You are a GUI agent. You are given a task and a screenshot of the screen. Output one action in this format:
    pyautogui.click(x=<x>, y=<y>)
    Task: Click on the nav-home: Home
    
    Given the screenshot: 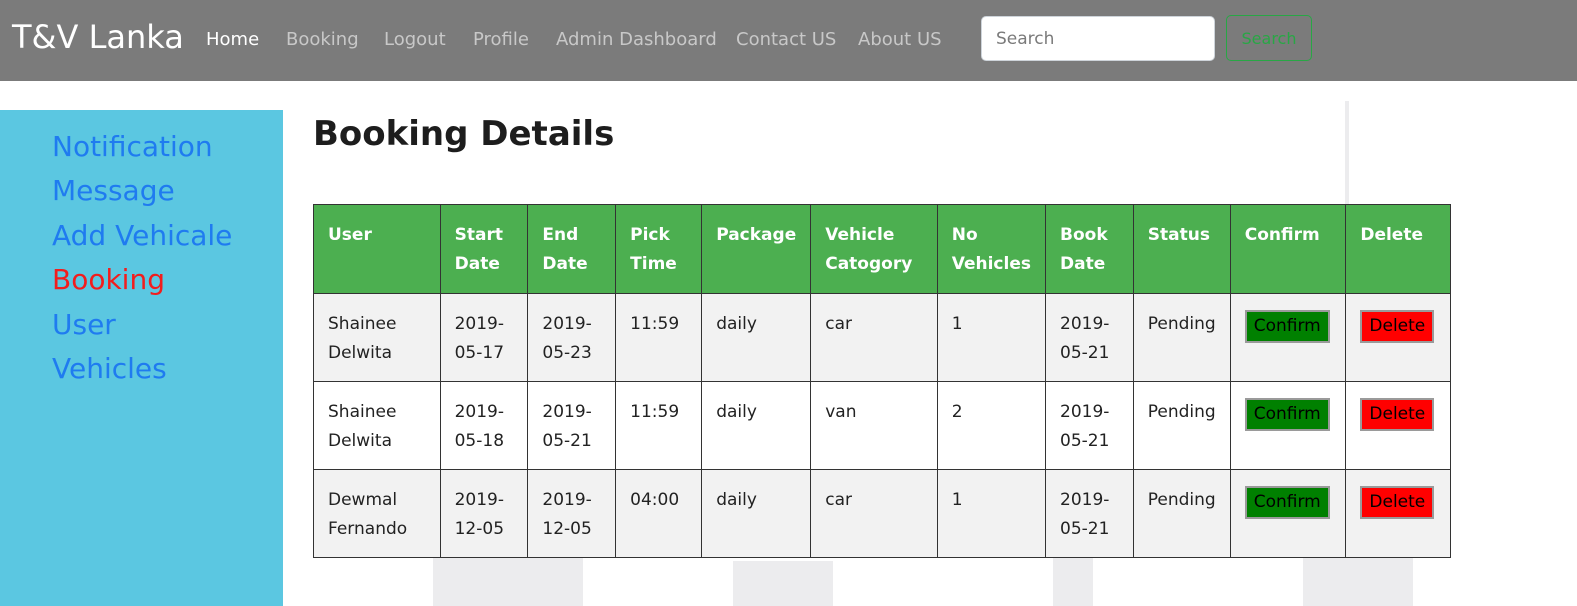 What is the action you would take?
    pyautogui.click(x=232, y=39)
    